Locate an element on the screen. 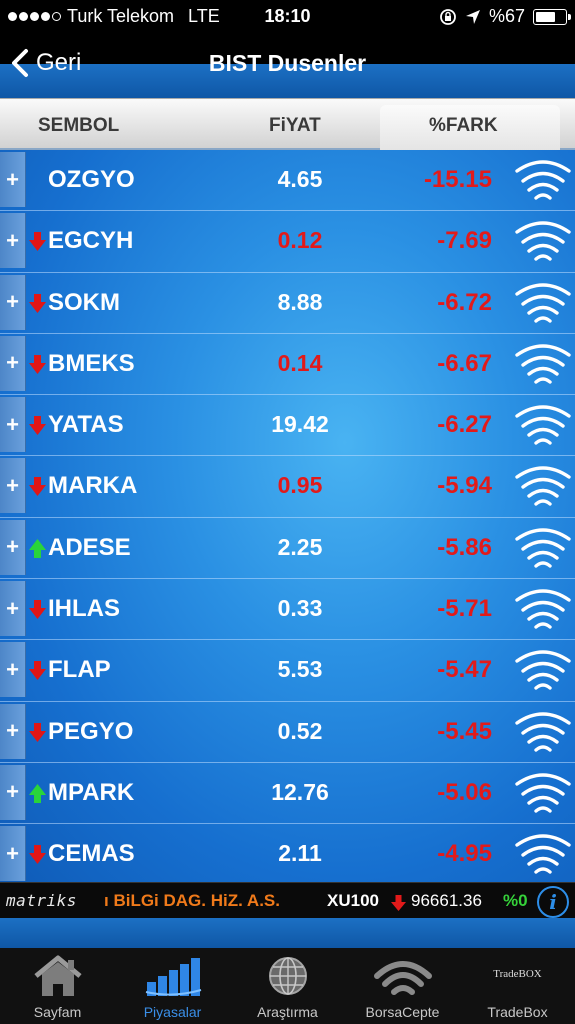 Image resolution: width=575 pixels, height=1024 pixels. tab-borsacepte: BorsaCepte is located at coordinates (402, 986).